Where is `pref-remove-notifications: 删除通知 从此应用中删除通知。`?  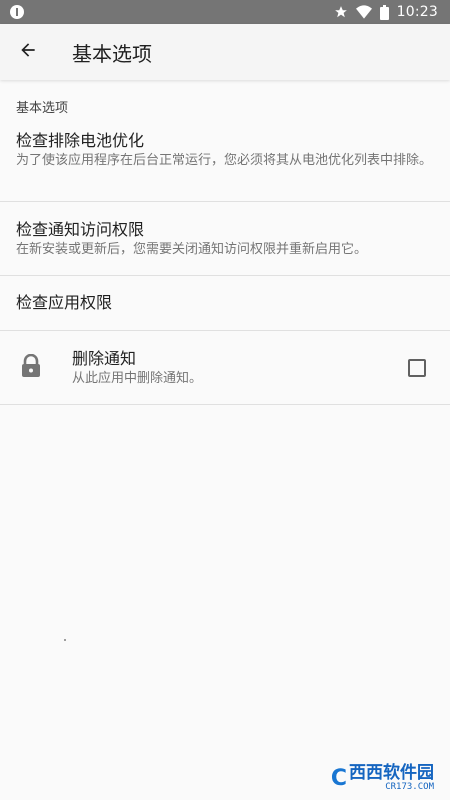
pref-remove-notifications: 删除通知 从此应用中删除通知。 is located at coordinates (225, 368).